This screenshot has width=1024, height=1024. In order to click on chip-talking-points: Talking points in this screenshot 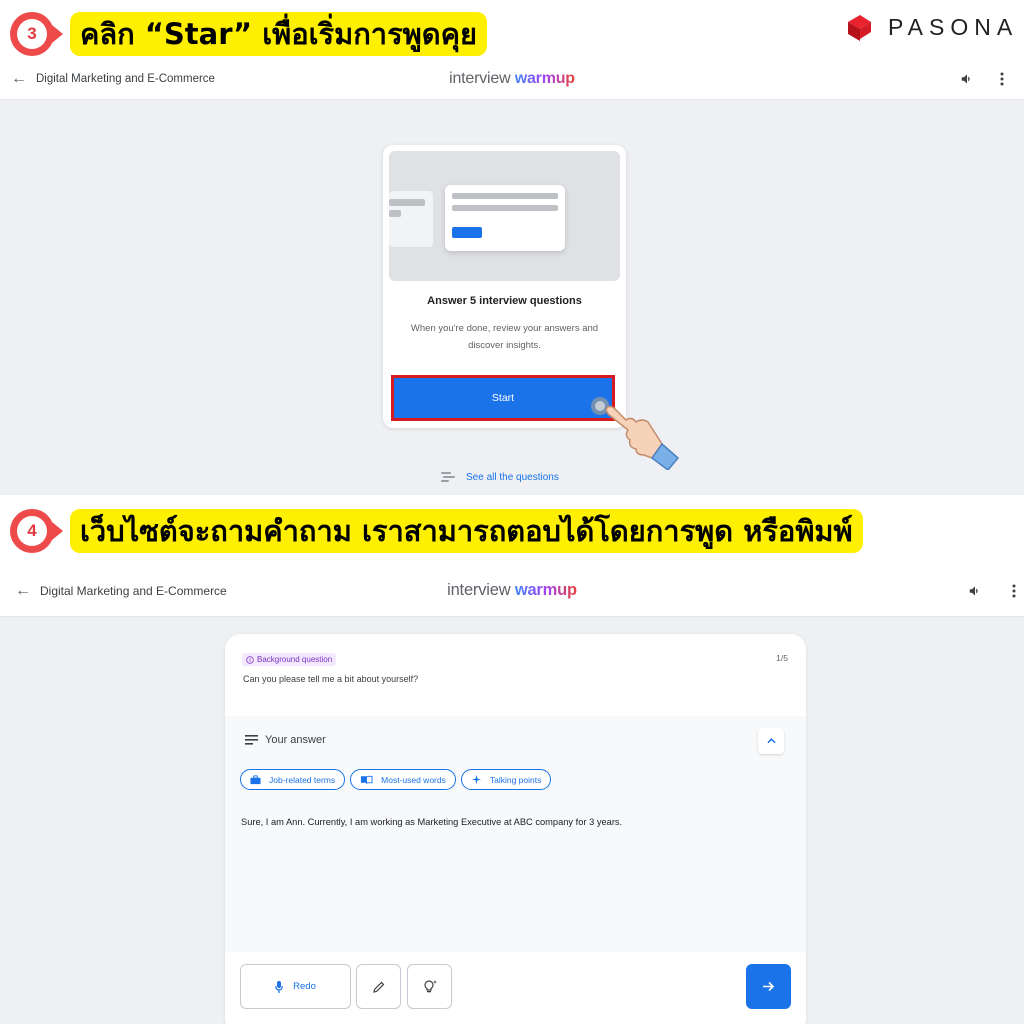, I will do `click(506, 779)`.